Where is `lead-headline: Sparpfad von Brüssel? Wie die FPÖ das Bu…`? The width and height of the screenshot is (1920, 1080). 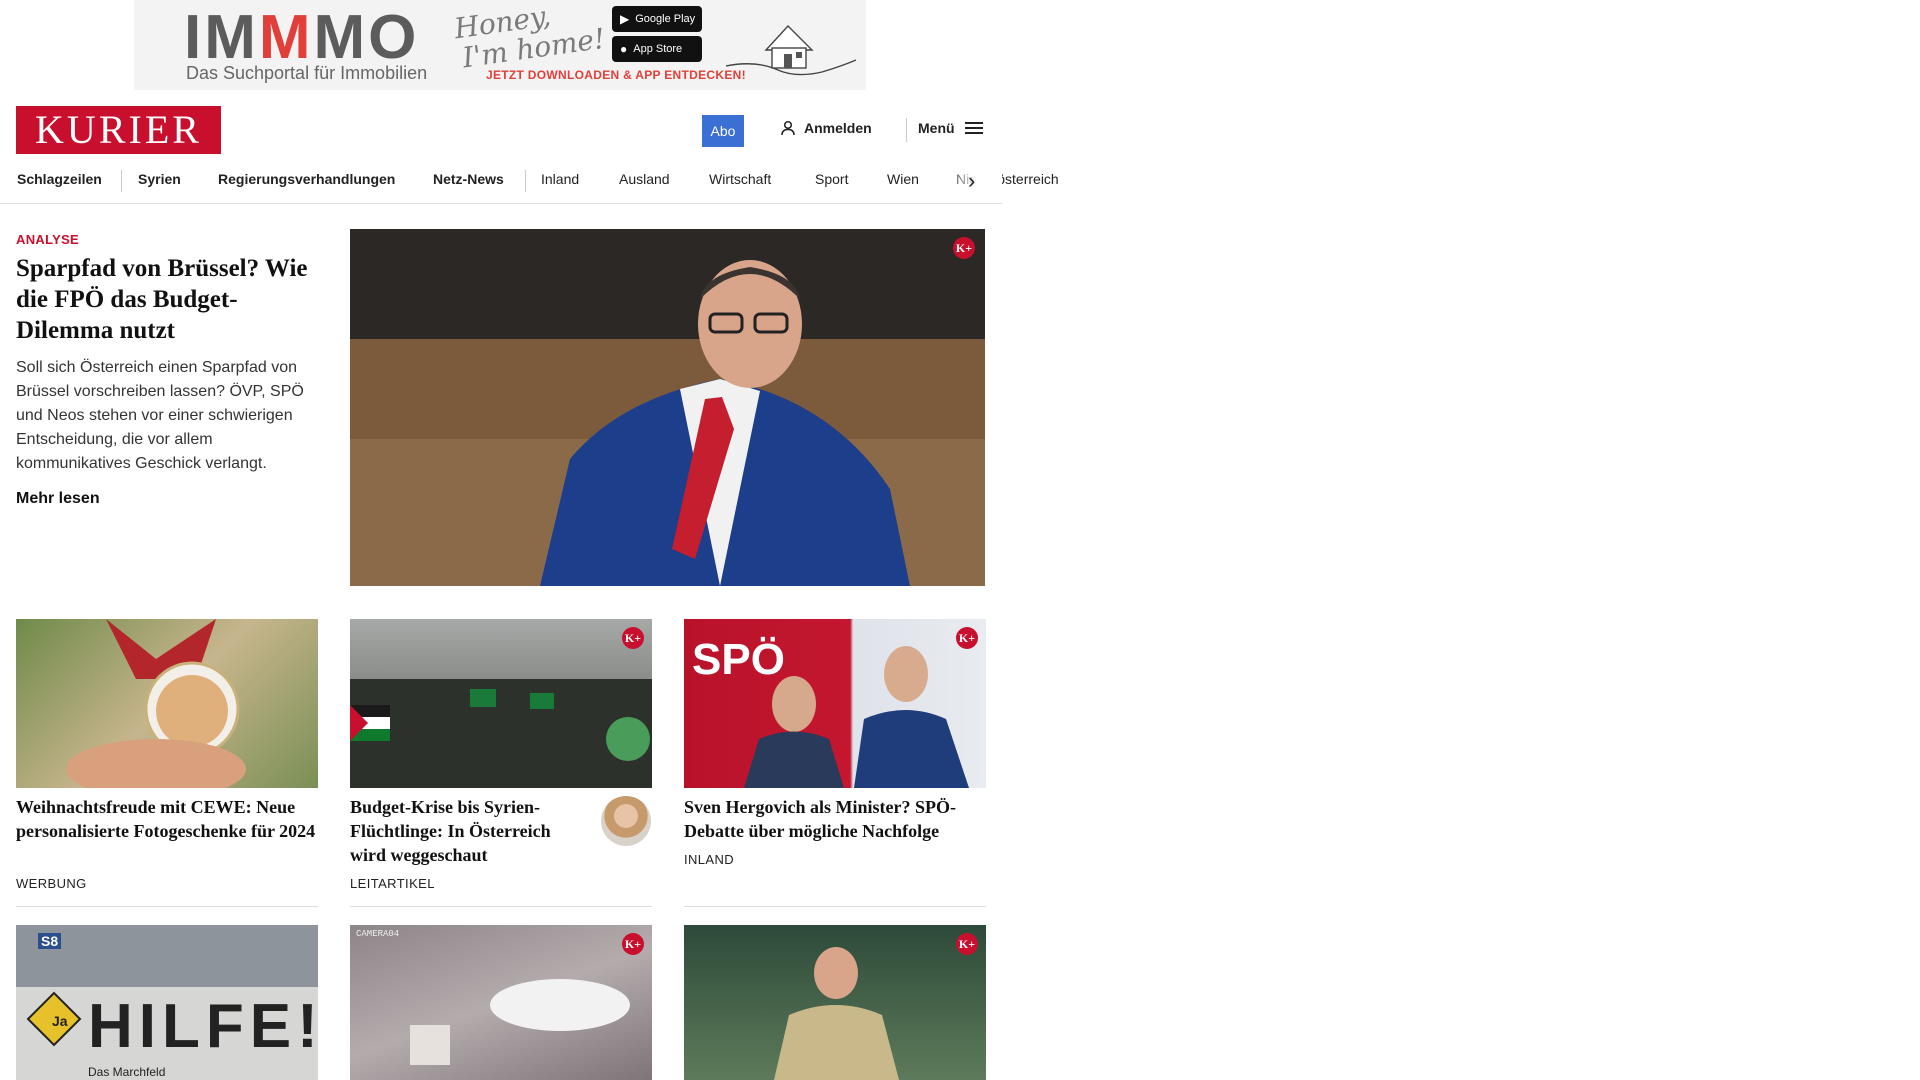 lead-headline: Sparpfad von Brüssel? Wie die FPÖ das Bu… is located at coordinates (166, 299).